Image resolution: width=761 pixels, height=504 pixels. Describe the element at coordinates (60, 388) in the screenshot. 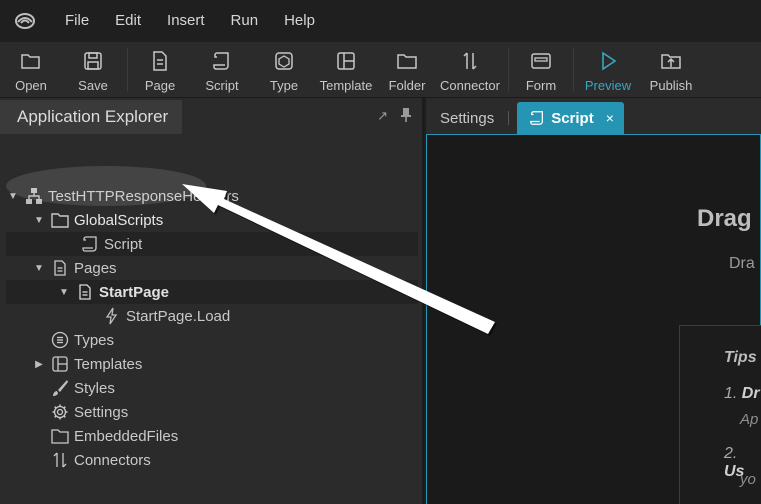

I see `brush-icon` at that location.